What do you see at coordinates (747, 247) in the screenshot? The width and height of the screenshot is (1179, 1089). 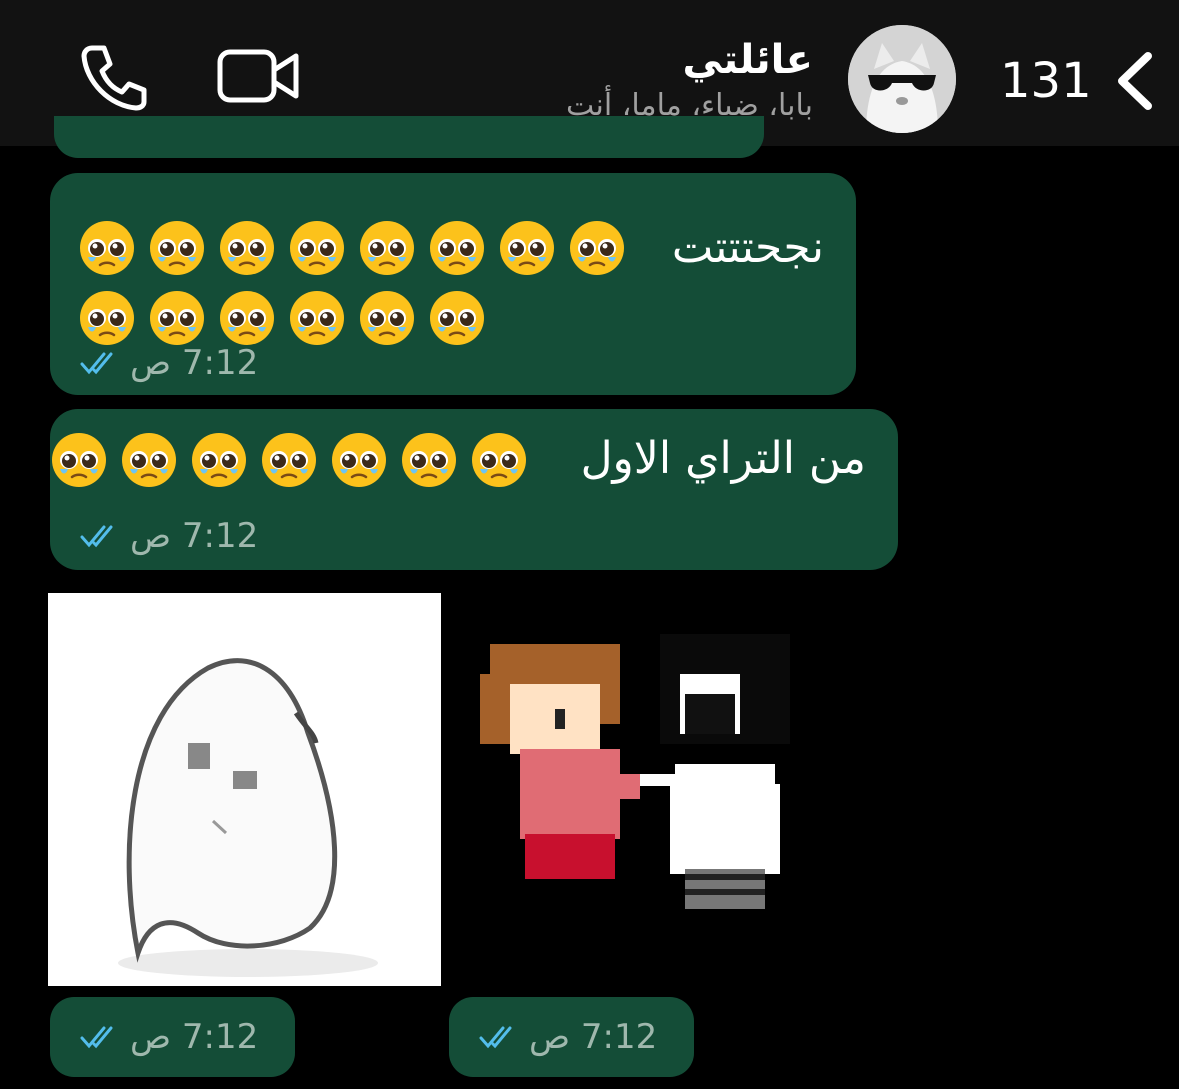 I see `message-text: نجحتتتت` at bounding box center [747, 247].